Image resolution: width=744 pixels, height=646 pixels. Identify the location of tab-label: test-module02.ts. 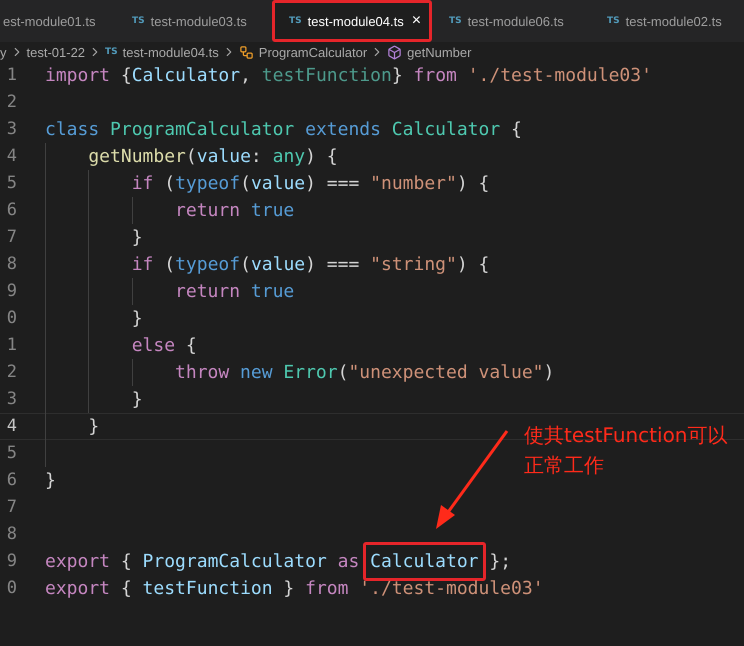
(674, 21).